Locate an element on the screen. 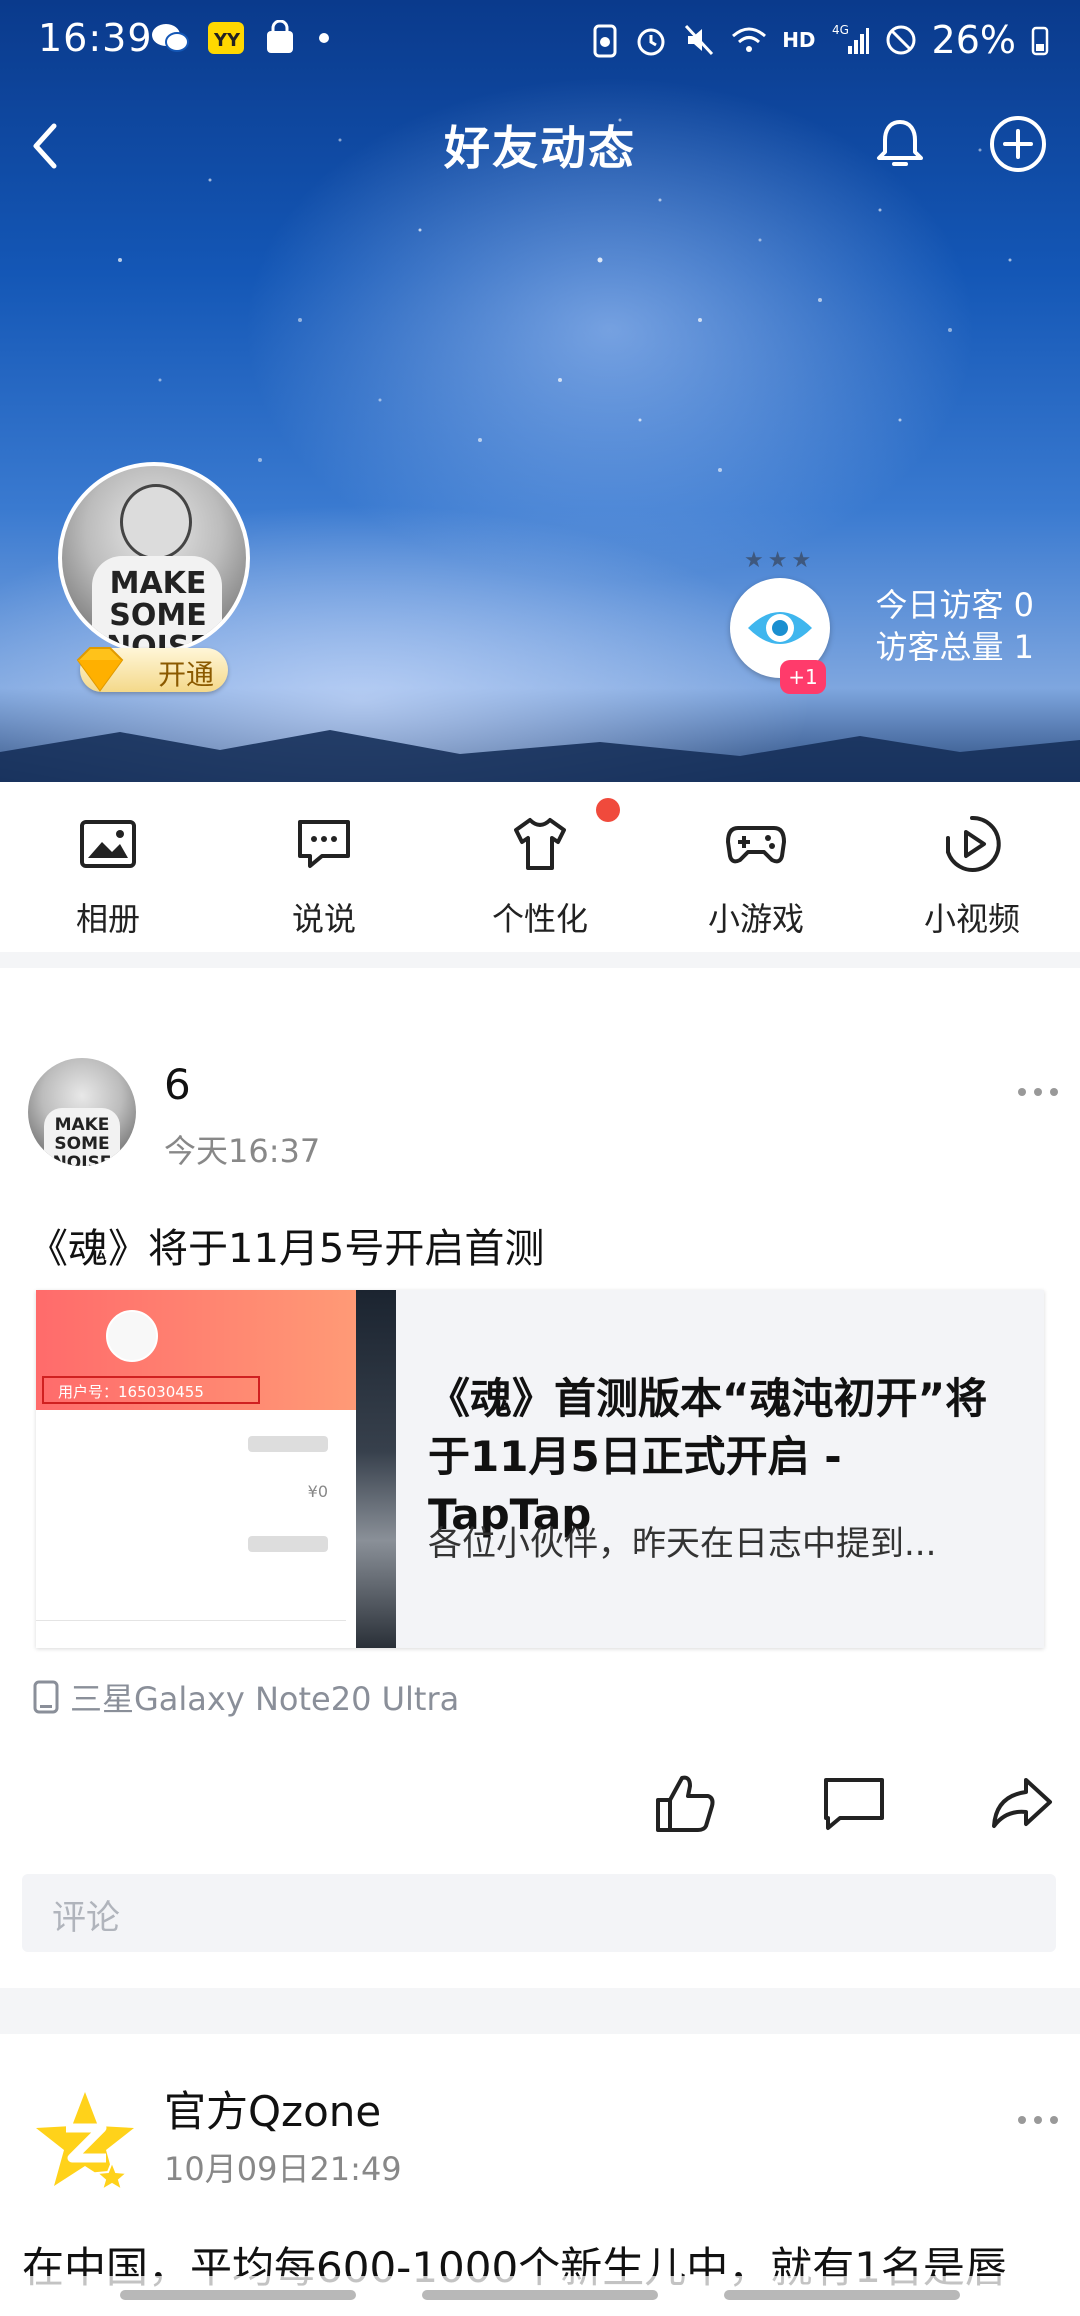 Image resolution: width=1080 pixels, height=2316 pixels. status-left-icons: YY is located at coordinates (242, 38).